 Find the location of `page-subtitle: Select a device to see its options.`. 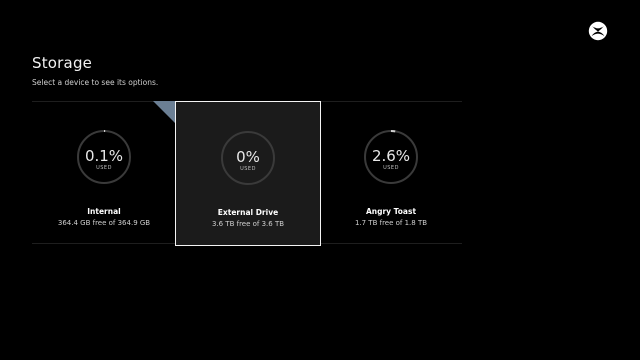

page-subtitle: Select a device to see its options. is located at coordinates (95, 82).